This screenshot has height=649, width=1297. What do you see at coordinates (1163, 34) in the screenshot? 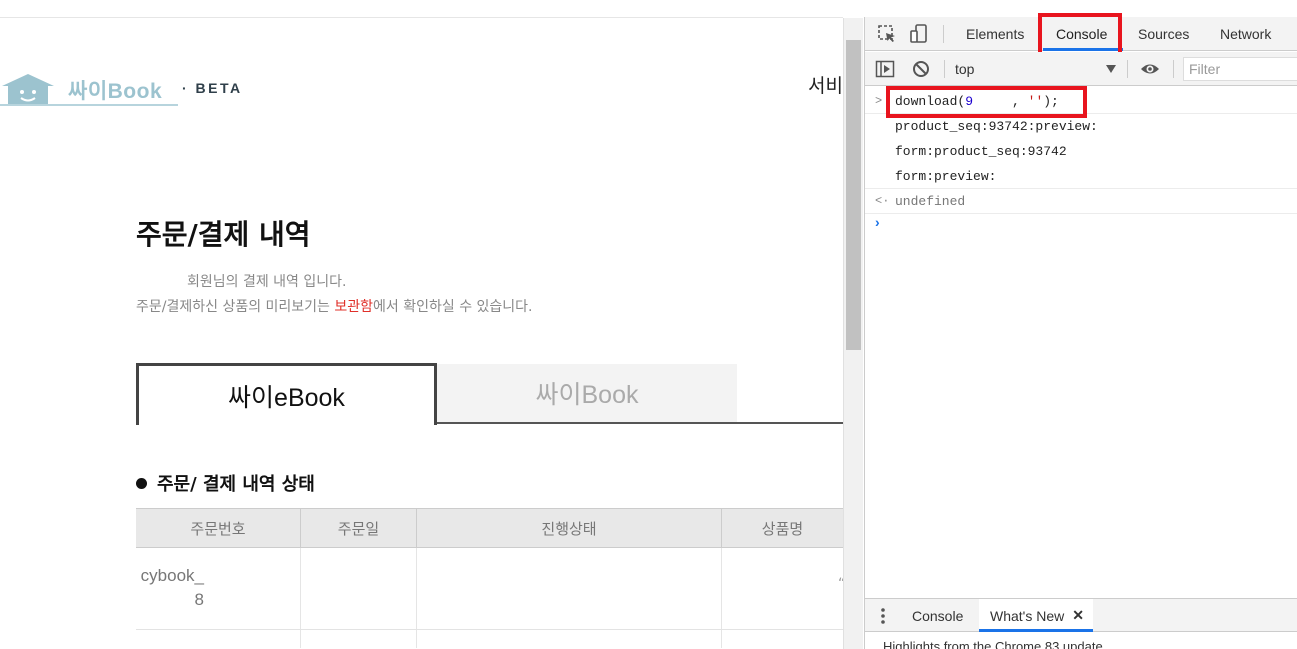
I see `tab-sources: Sources` at bounding box center [1163, 34].